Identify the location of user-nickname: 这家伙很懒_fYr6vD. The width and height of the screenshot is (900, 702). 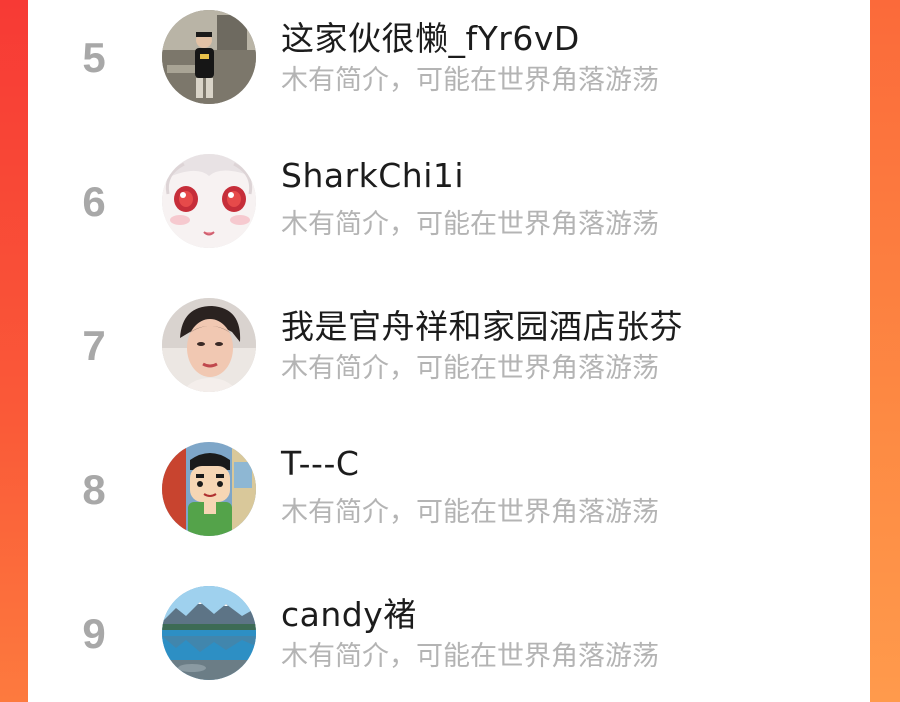
(430, 36).